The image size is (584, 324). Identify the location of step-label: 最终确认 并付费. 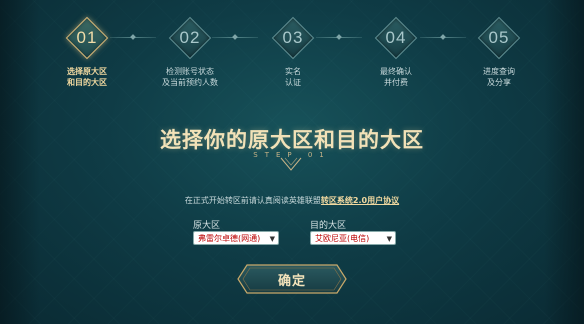
(396, 77).